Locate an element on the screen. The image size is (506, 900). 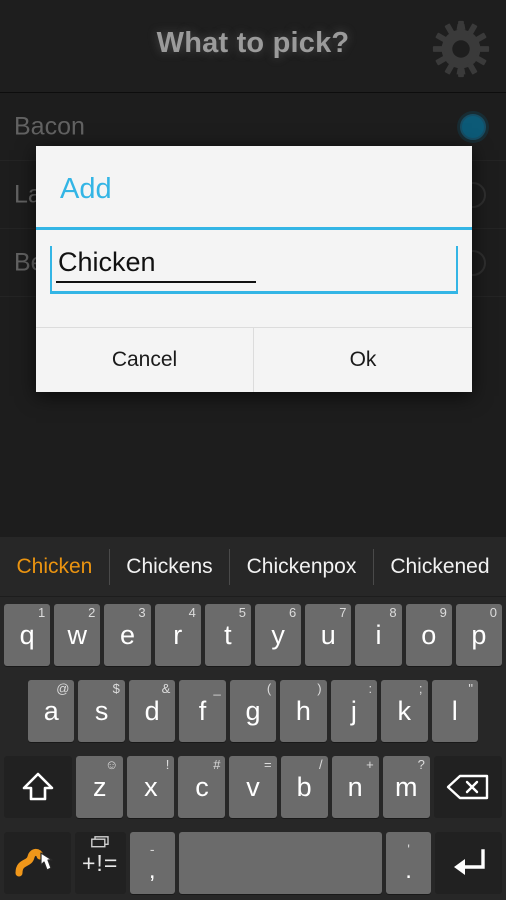
key-x: ! x is located at coordinates (151, 787).